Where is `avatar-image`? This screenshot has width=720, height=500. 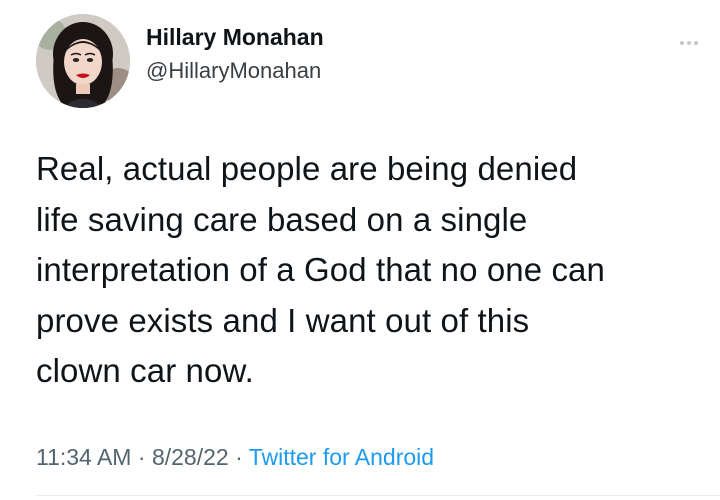 avatar-image is located at coordinates (83, 61).